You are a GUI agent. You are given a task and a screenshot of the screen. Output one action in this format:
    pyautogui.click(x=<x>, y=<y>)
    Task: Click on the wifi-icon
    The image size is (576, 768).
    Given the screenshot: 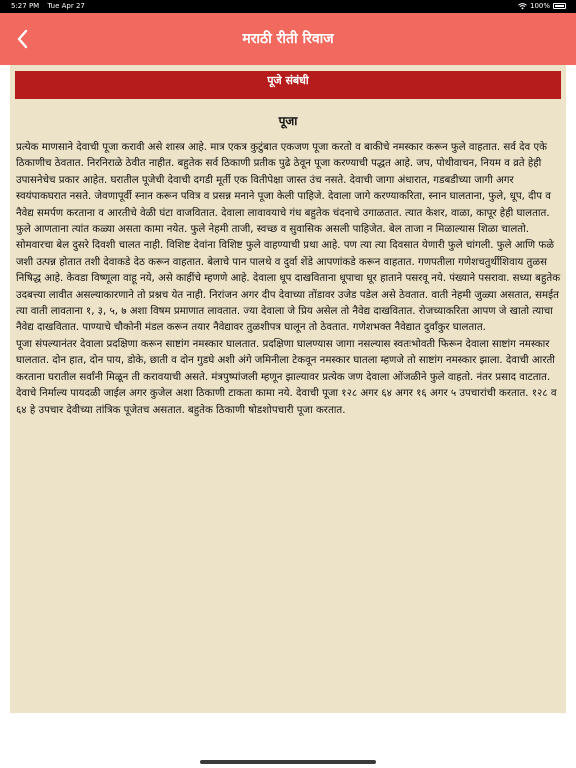 What is the action you would take?
    pyautogui.click(x=522, y=5)
    